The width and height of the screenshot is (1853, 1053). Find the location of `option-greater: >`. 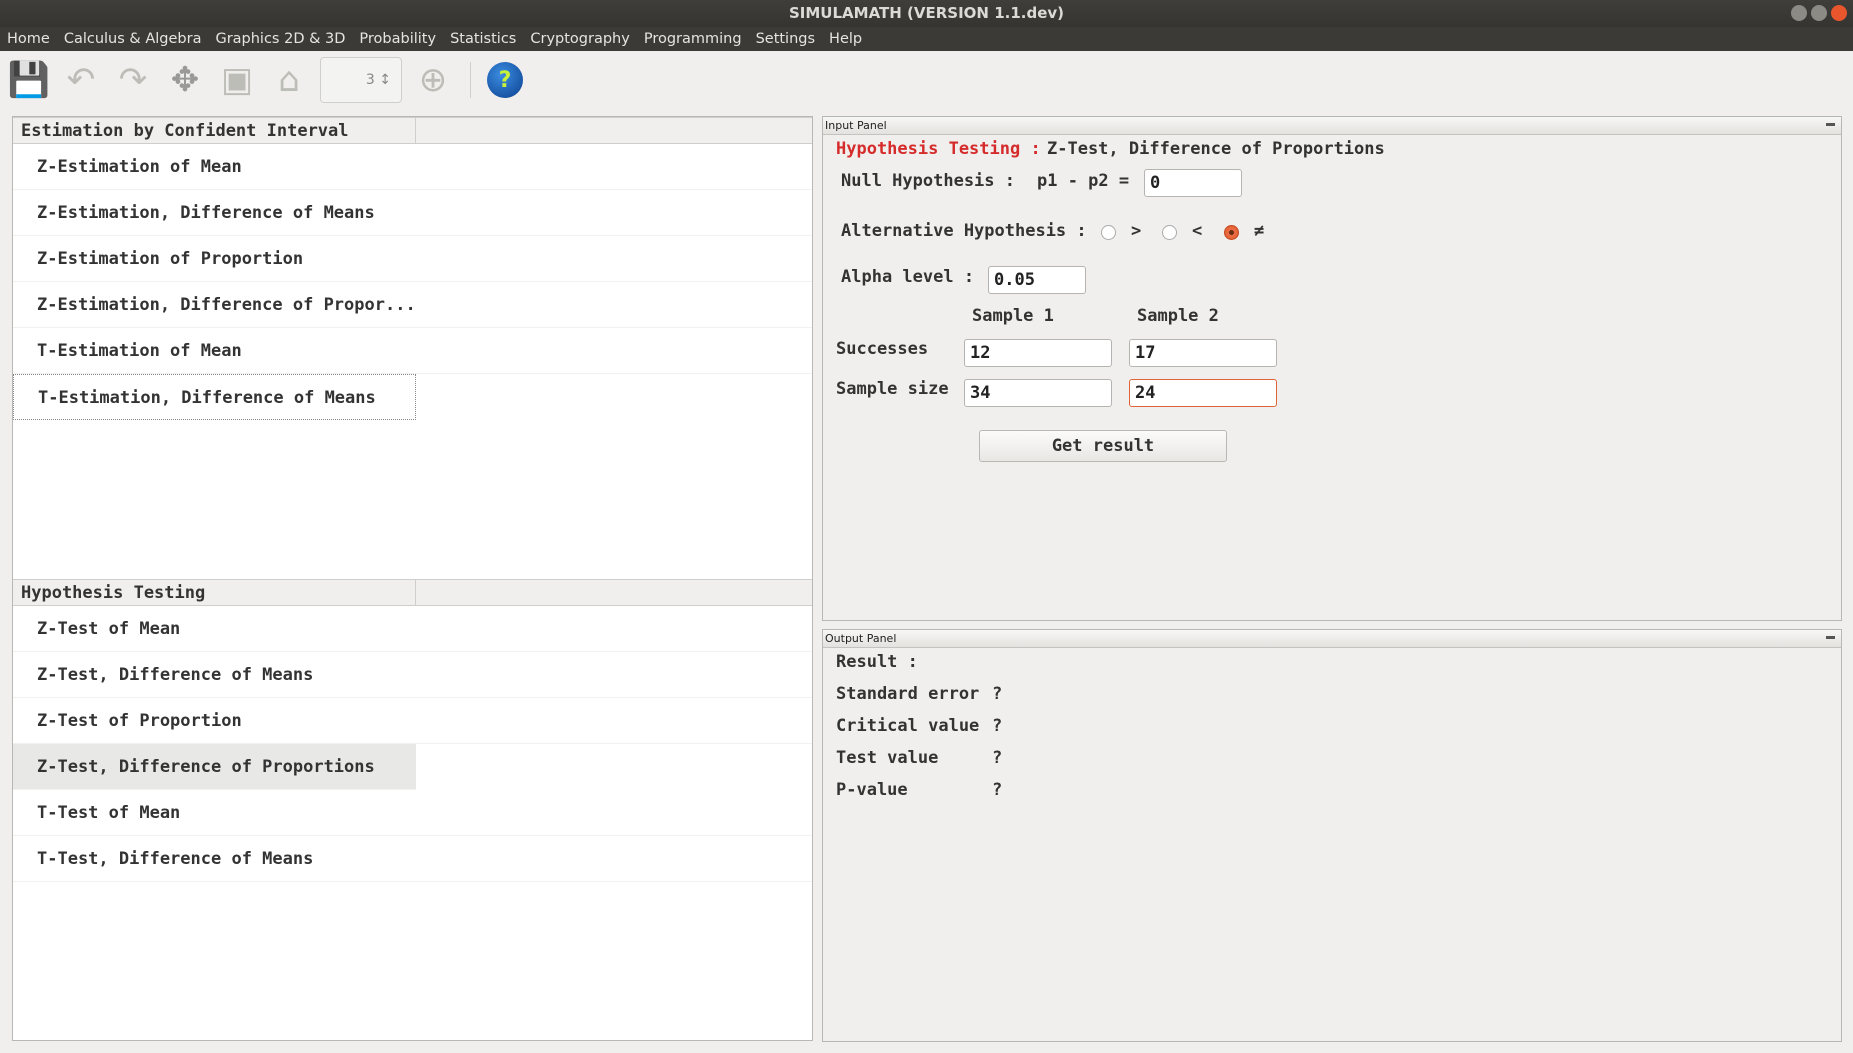

option-greater: > is located at coordinates (1136, 231).